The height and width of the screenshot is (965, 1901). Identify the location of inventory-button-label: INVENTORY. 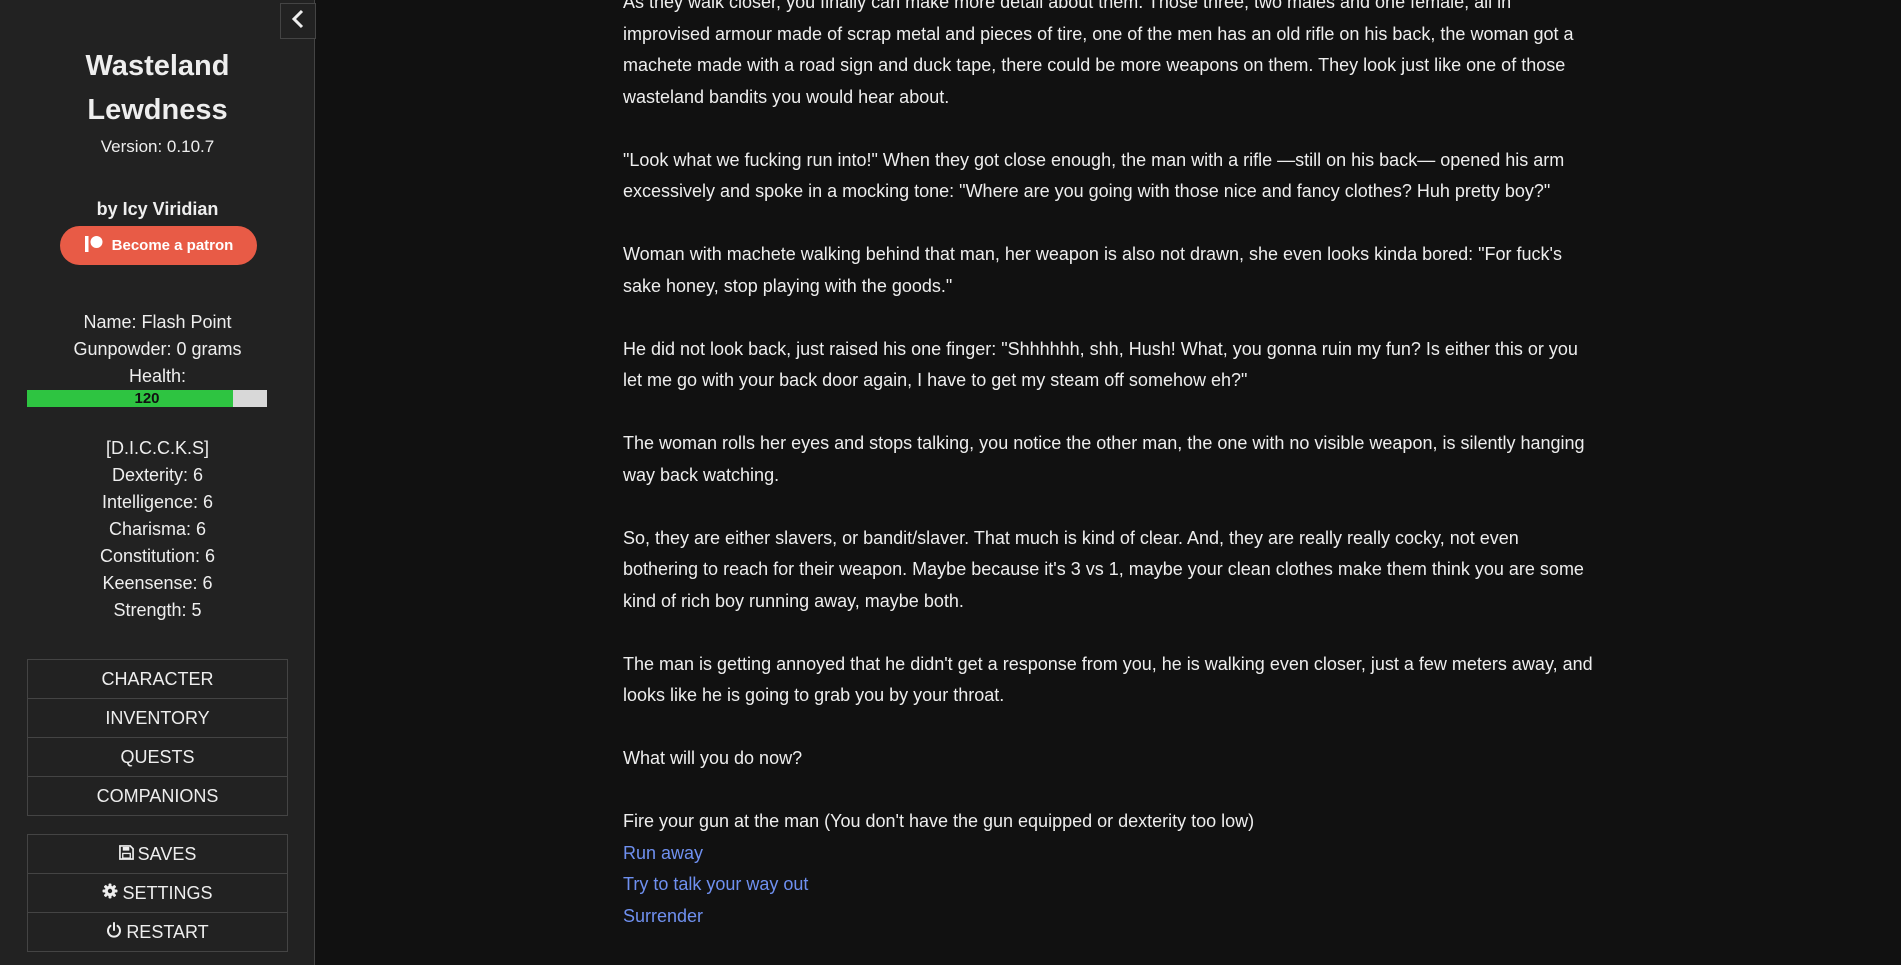
(157, 718).